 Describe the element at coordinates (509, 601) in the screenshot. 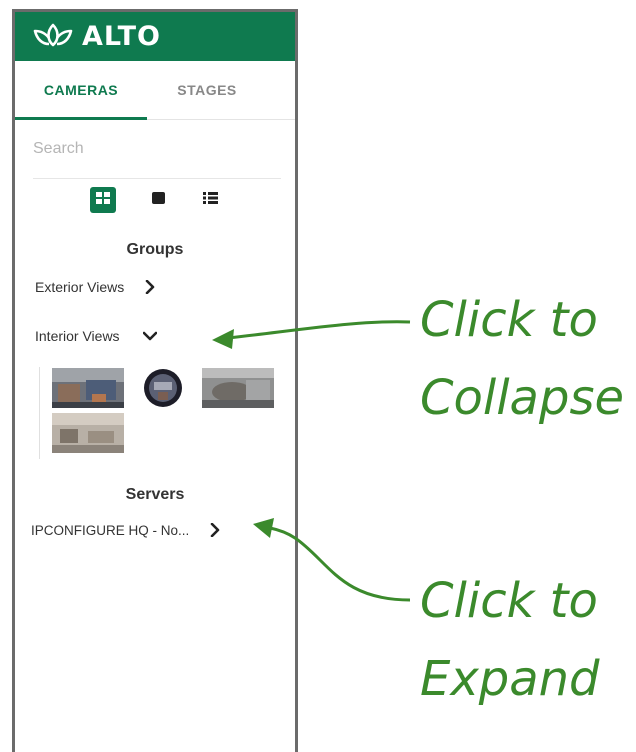

I see `annotation-expand-line1: Click to` at that location.